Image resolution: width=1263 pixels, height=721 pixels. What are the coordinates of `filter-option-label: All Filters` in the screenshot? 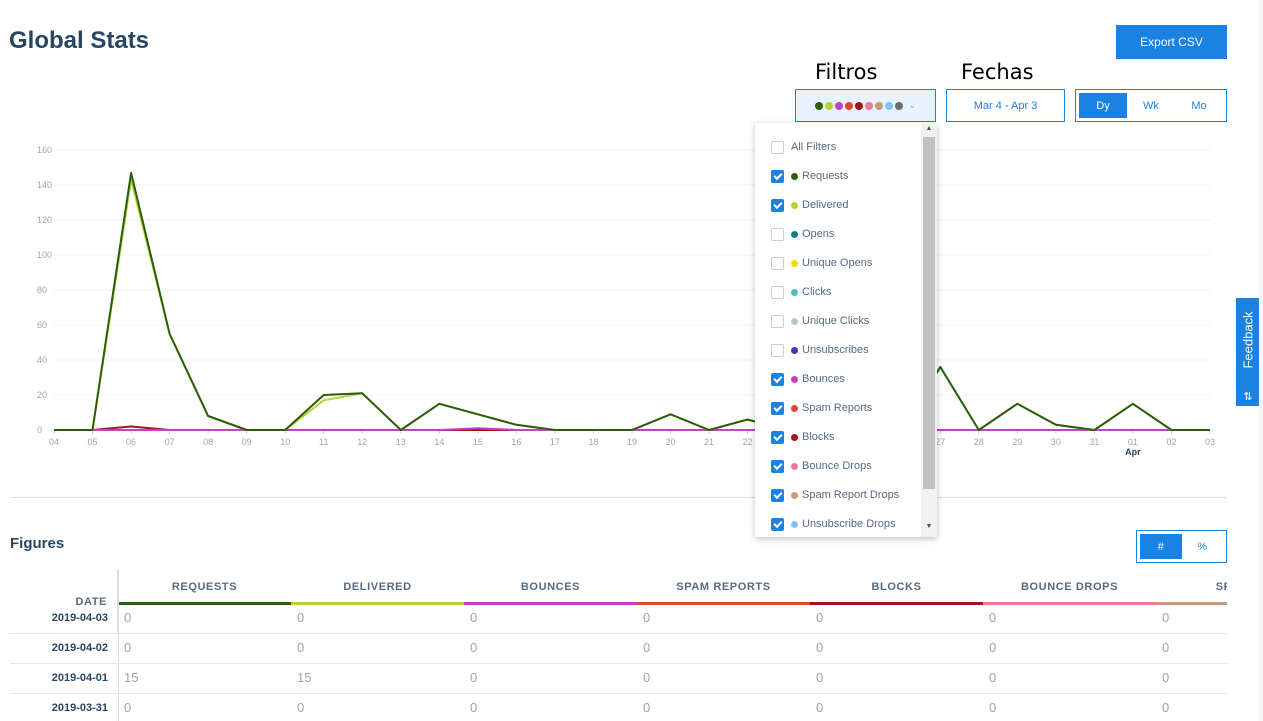 It's located at (814, 147).